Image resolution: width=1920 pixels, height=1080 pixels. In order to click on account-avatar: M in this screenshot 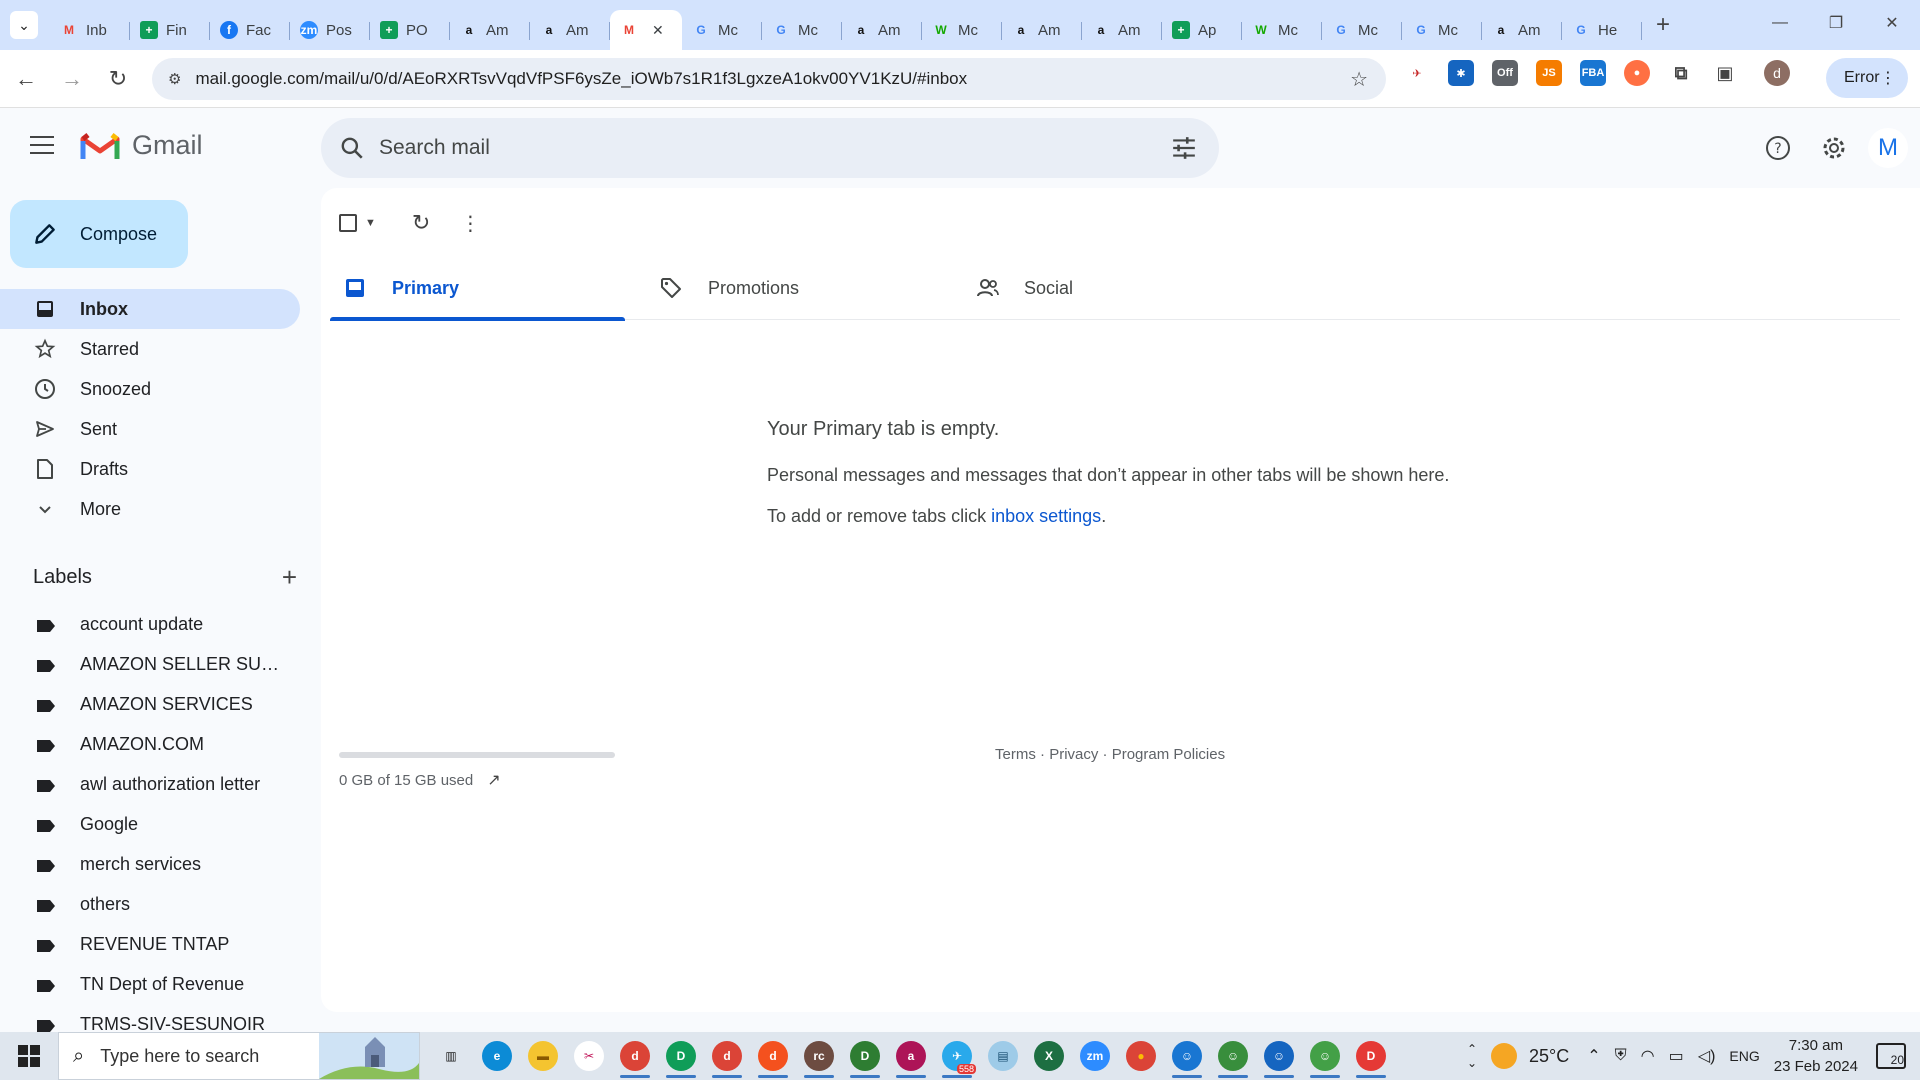, I will do `click(1888, 148)`.